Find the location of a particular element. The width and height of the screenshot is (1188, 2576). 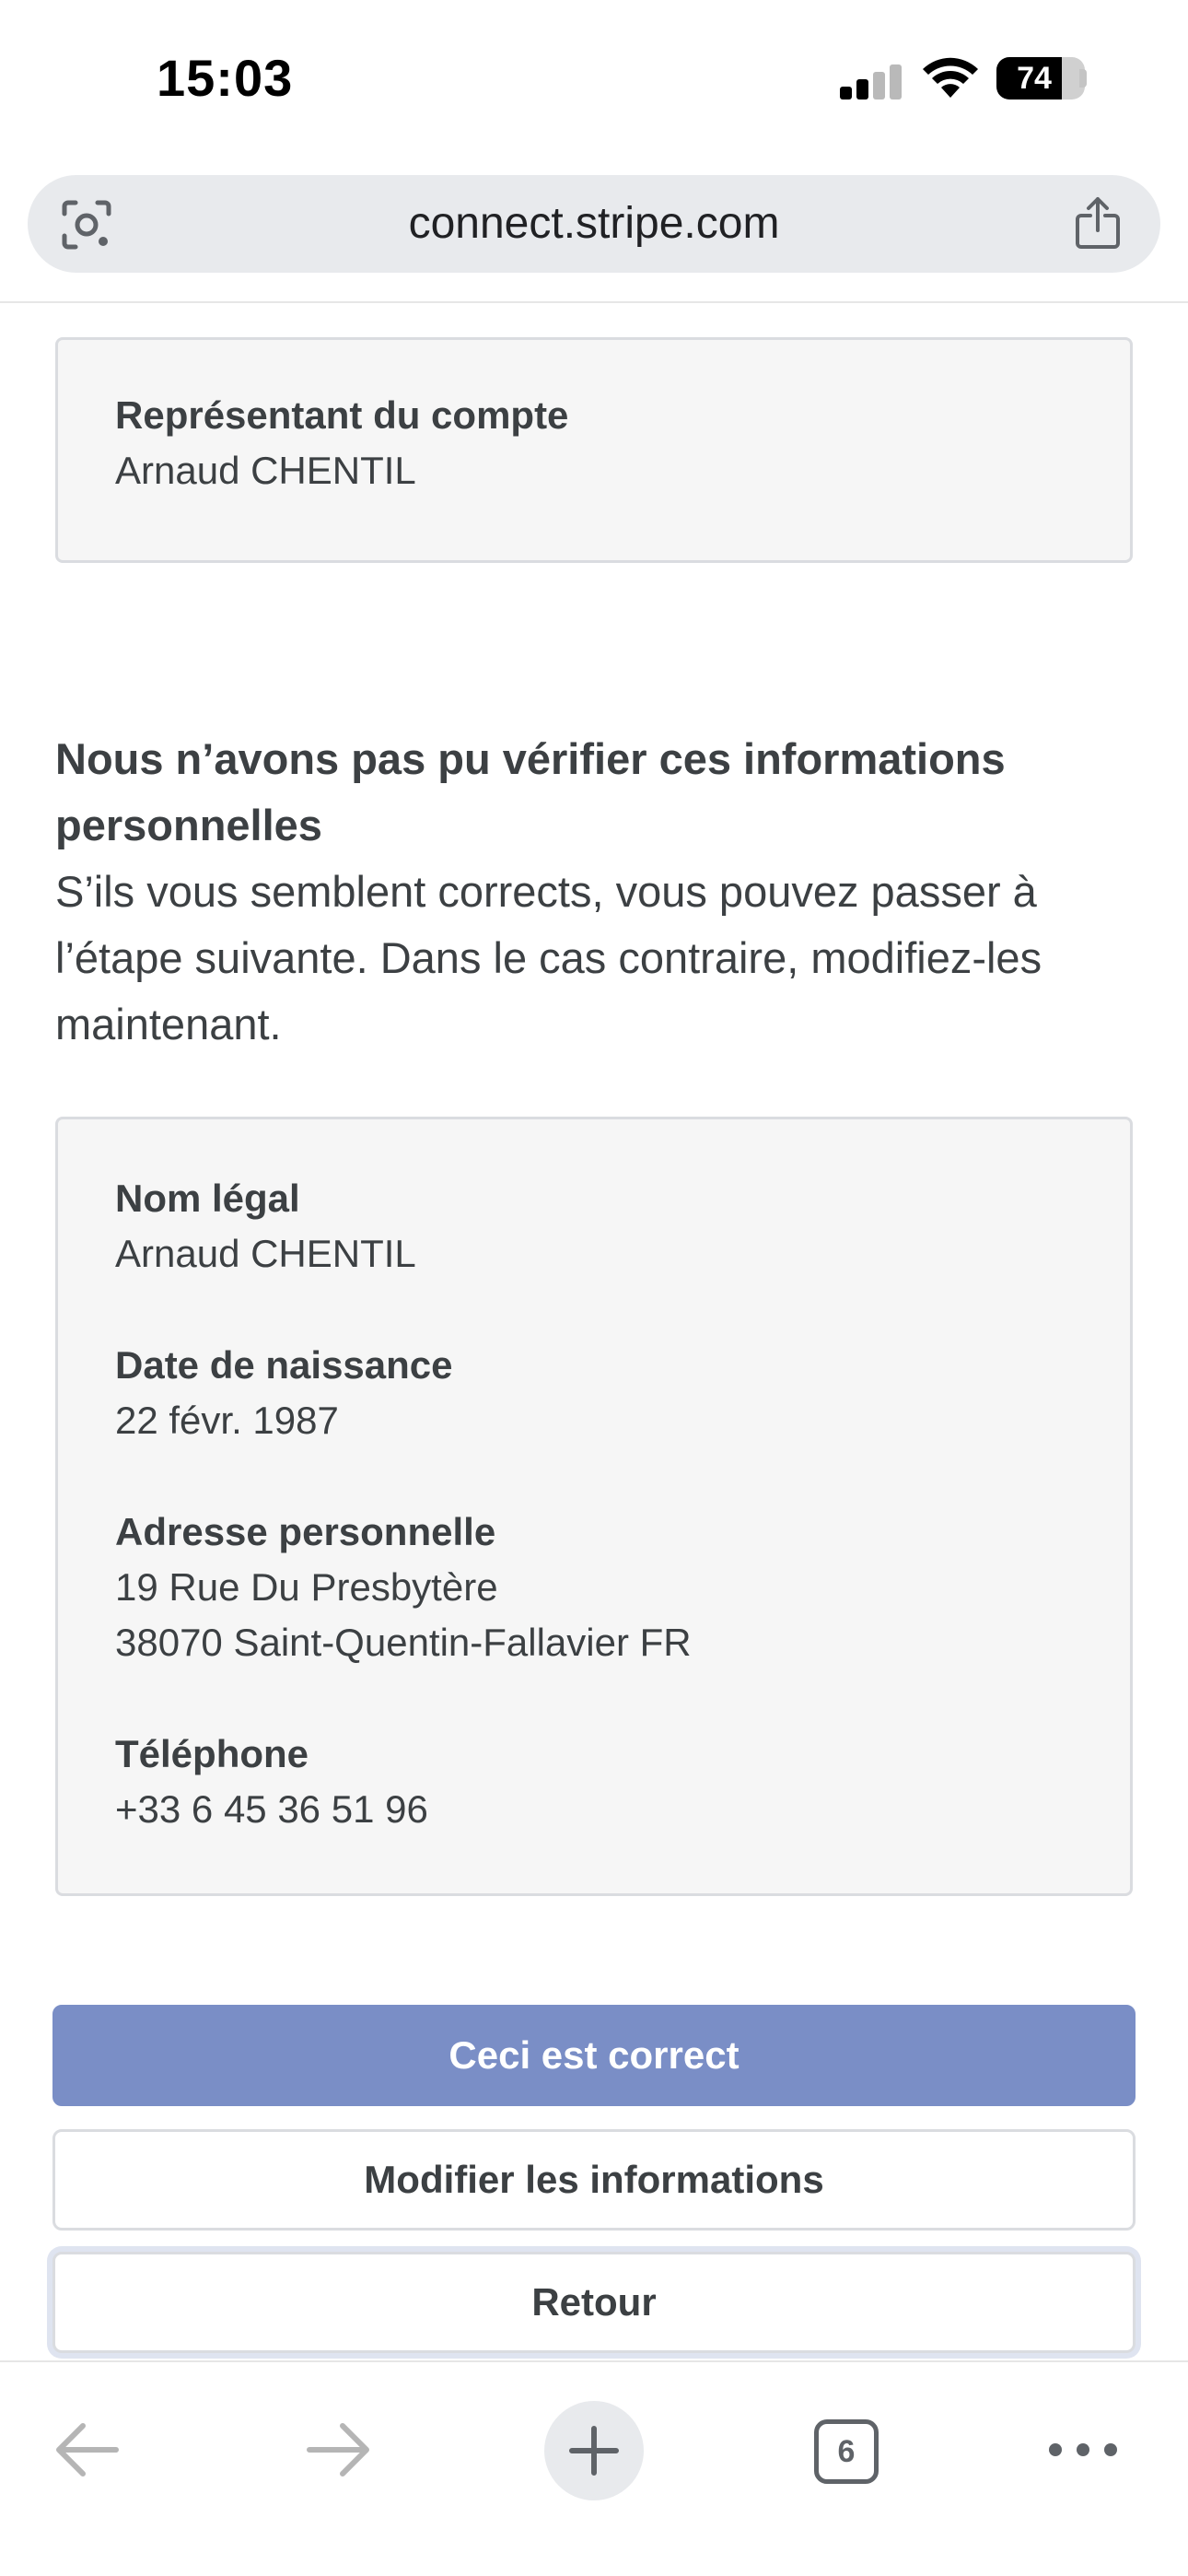

birth-date-value: 22 févr. 1987 is located at coordinates (227, 1420).